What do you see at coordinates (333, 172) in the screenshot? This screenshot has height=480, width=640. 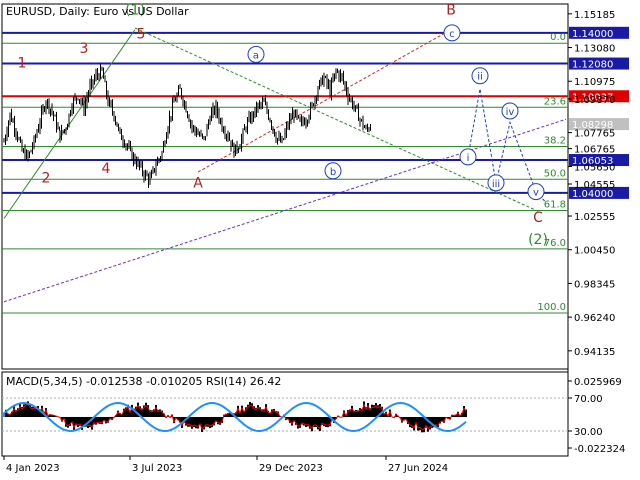 I see `wave-label: b` at bounding box center [333, 172].